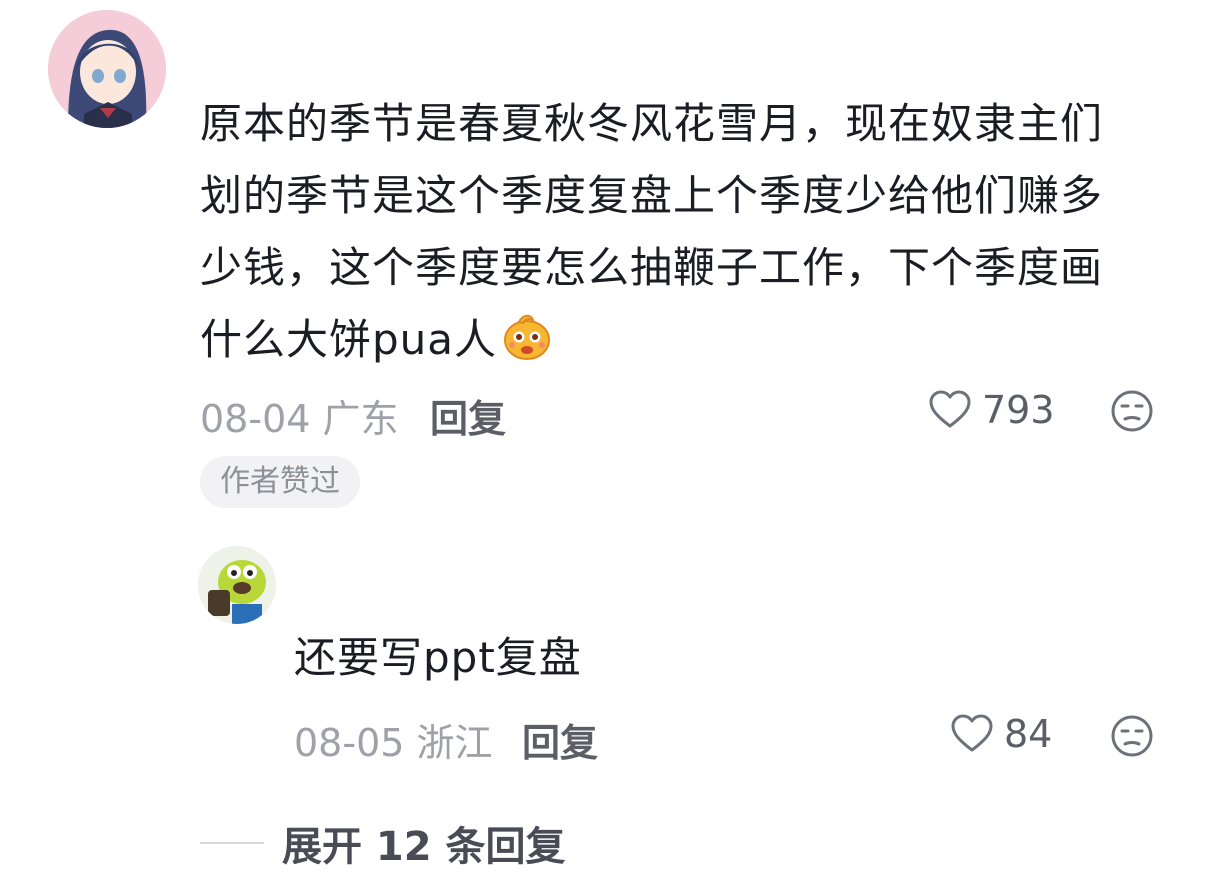  I want to click on comment-line: 划的季节是这个季度复盘上个季度少给他们赚多, so click(652, 195).